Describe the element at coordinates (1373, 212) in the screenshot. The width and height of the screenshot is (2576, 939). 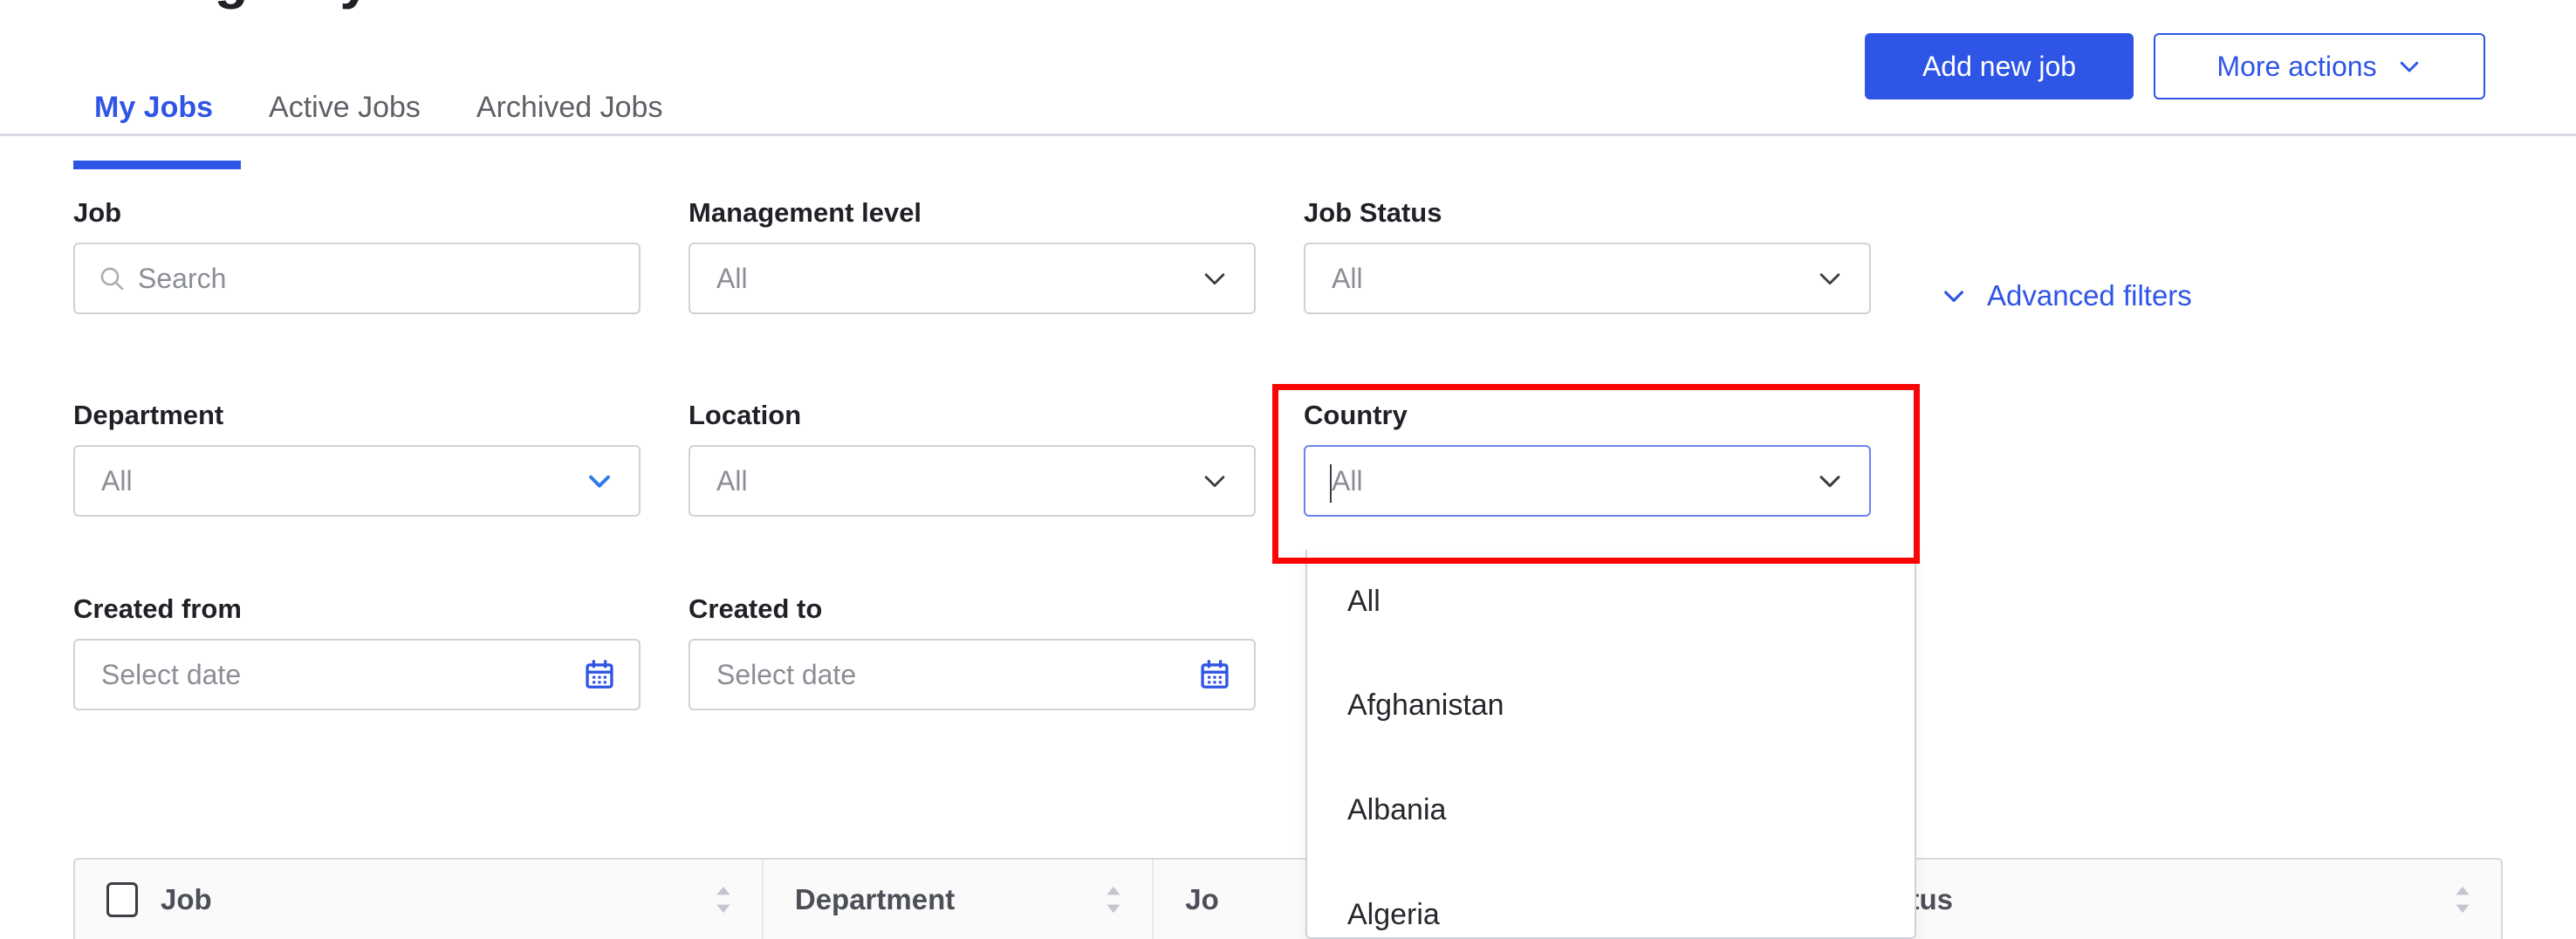
I see `filter-job-status-label: Job Status` at that location.